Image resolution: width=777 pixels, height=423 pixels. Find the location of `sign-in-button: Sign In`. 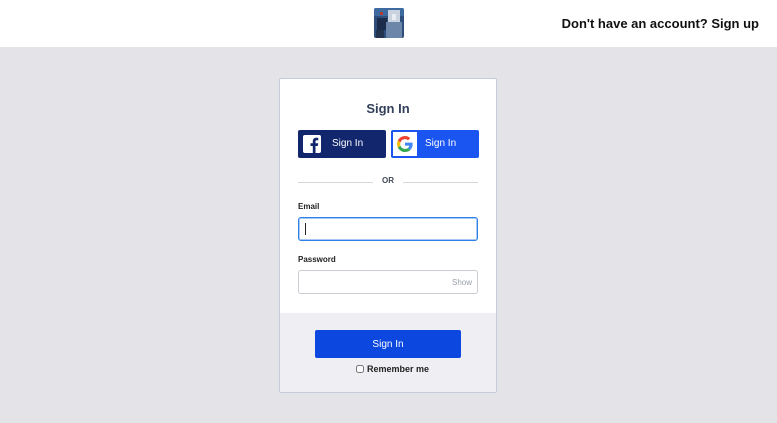

sign-in-button: Sign In is located at coordinates (388, 344).